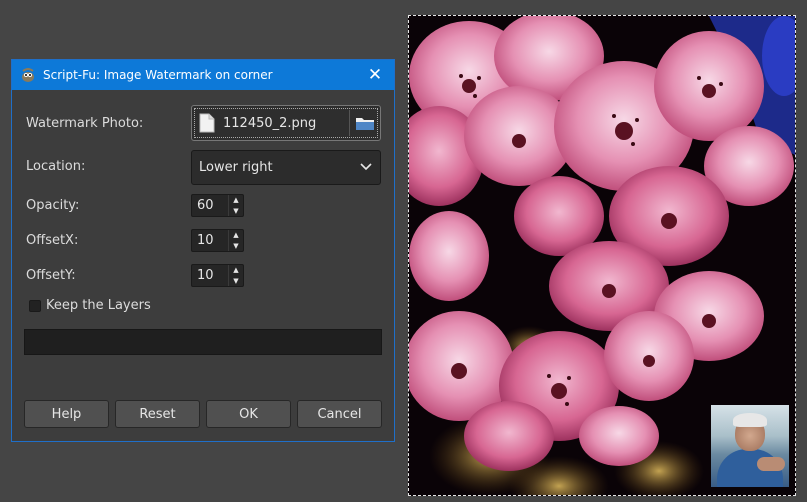 This screenshot has height=502, width=807. Describe the element at coordinates (366, 167) in the screenshot. I see `chevron-down-icon` at that location.